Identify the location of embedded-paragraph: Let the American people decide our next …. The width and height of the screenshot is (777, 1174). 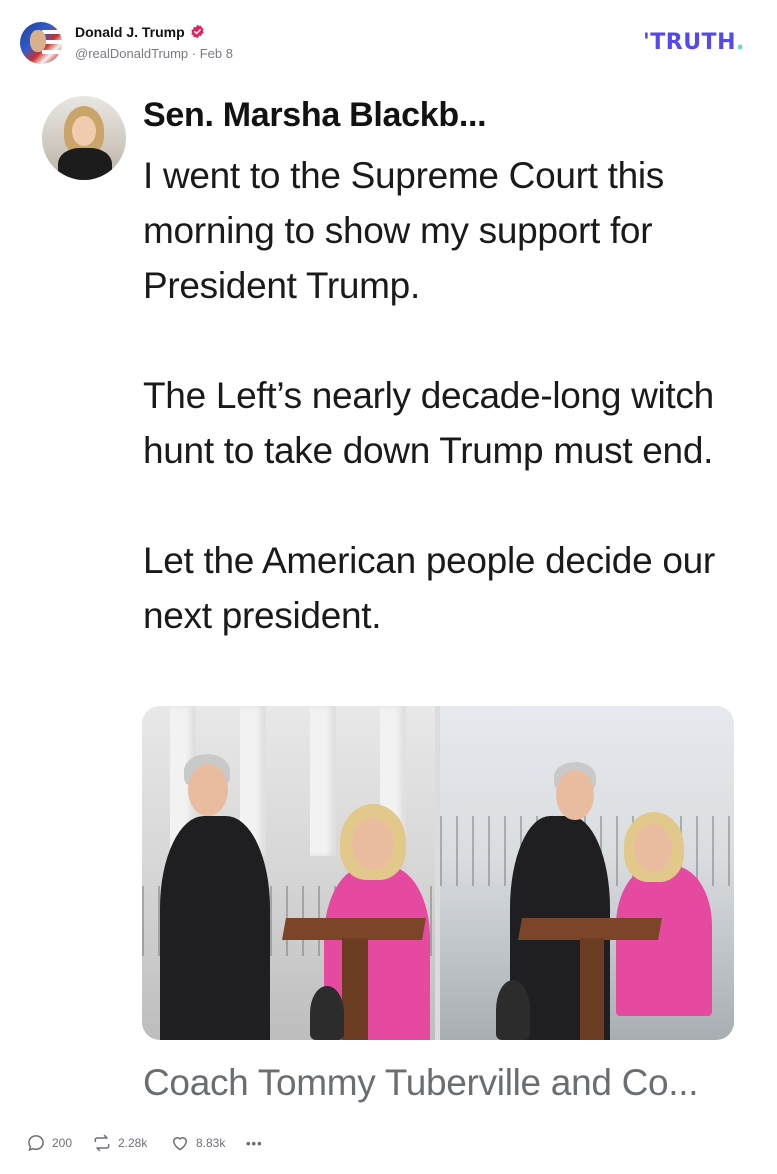
(429, 588).